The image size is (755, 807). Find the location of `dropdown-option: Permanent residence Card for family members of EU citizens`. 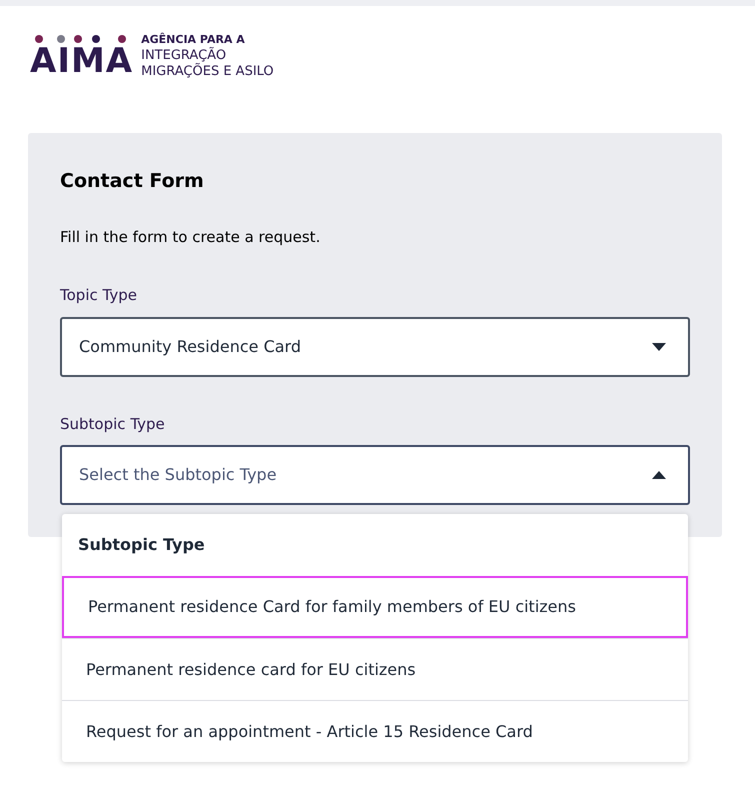

dropdown-option: Permanent residence Card for family members of EU citizens is located at coordinates (375, 607).